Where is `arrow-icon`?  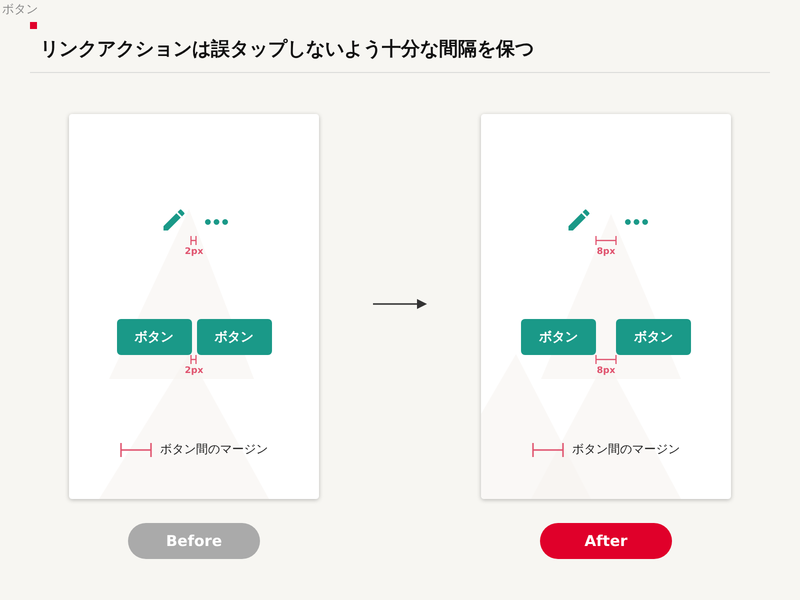
arrow-icon is located at coordinates (400, 304).